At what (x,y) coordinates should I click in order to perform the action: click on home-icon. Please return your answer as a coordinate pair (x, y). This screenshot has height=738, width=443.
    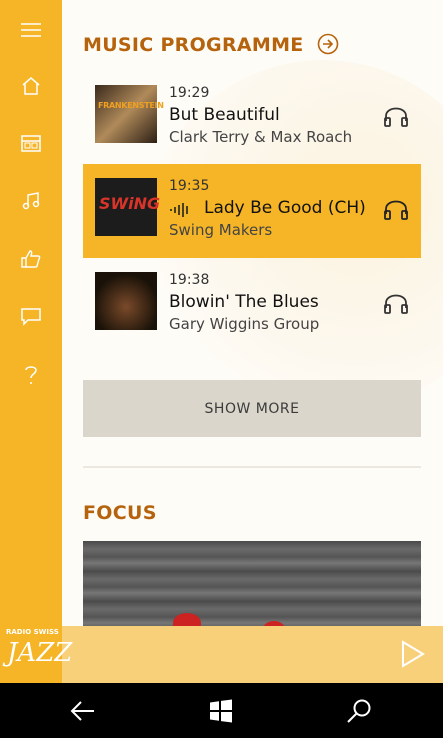
    Looking at the image, I should click on (31, 86).